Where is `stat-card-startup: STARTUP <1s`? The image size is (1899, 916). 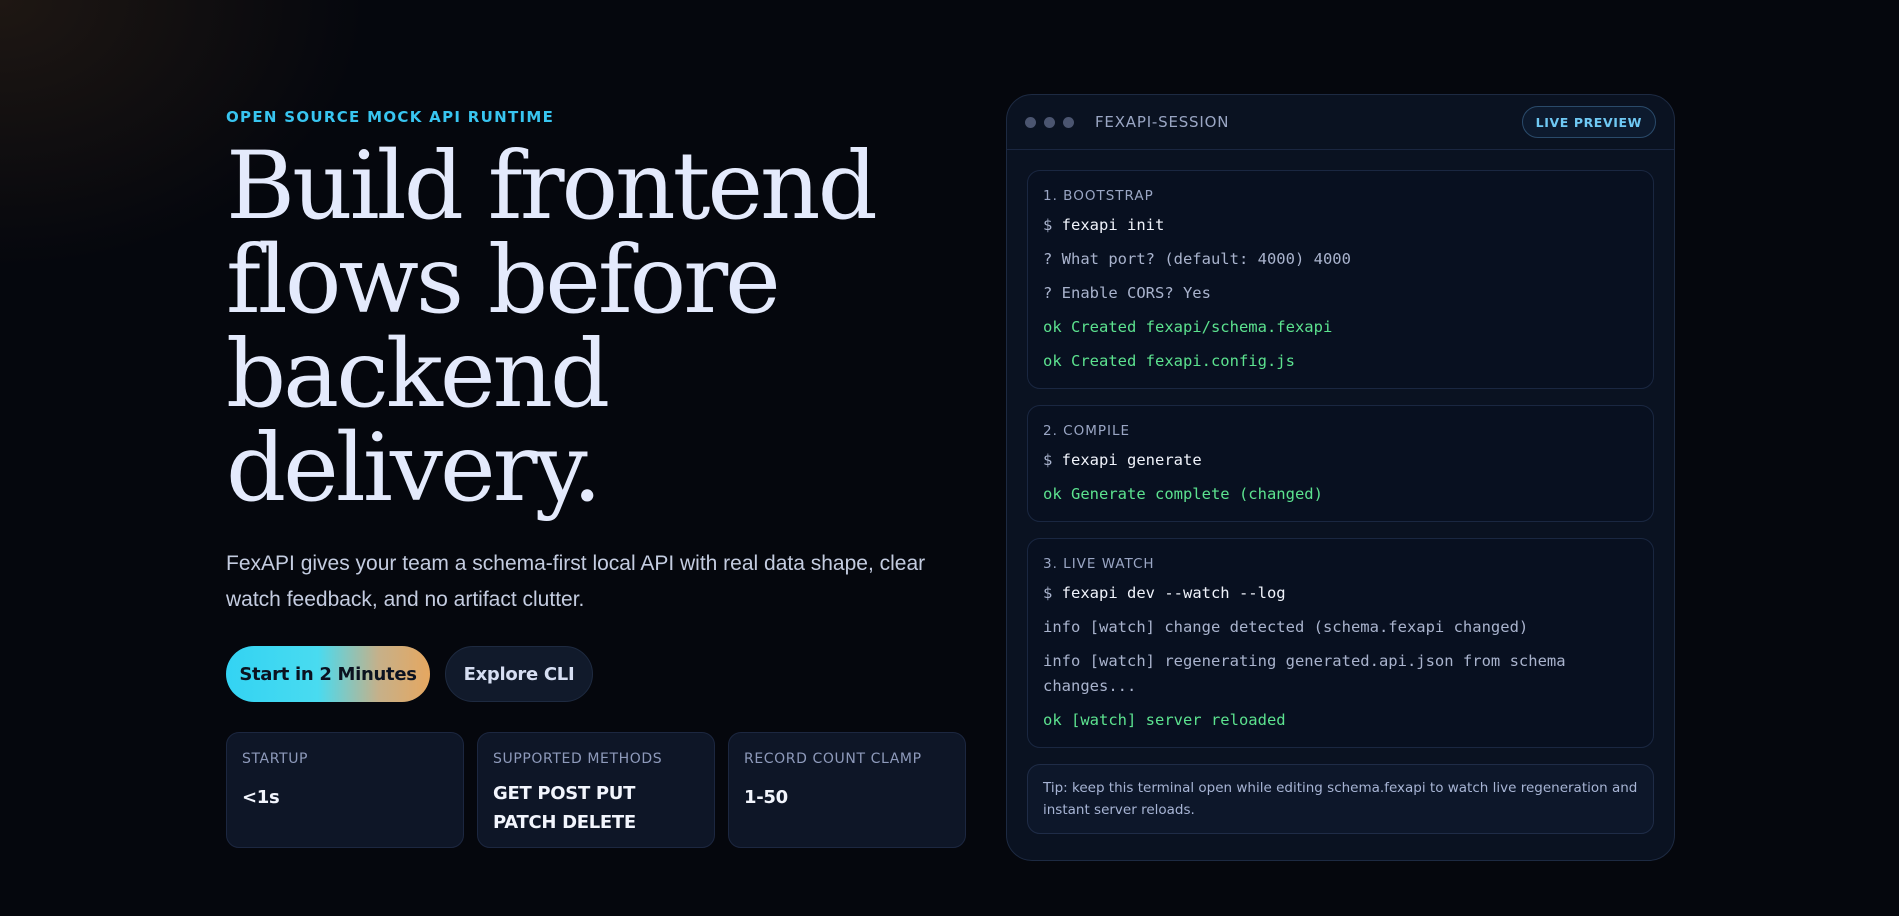 stat-card-startup: STARTUP <1s is located at coordinates (345, 790).